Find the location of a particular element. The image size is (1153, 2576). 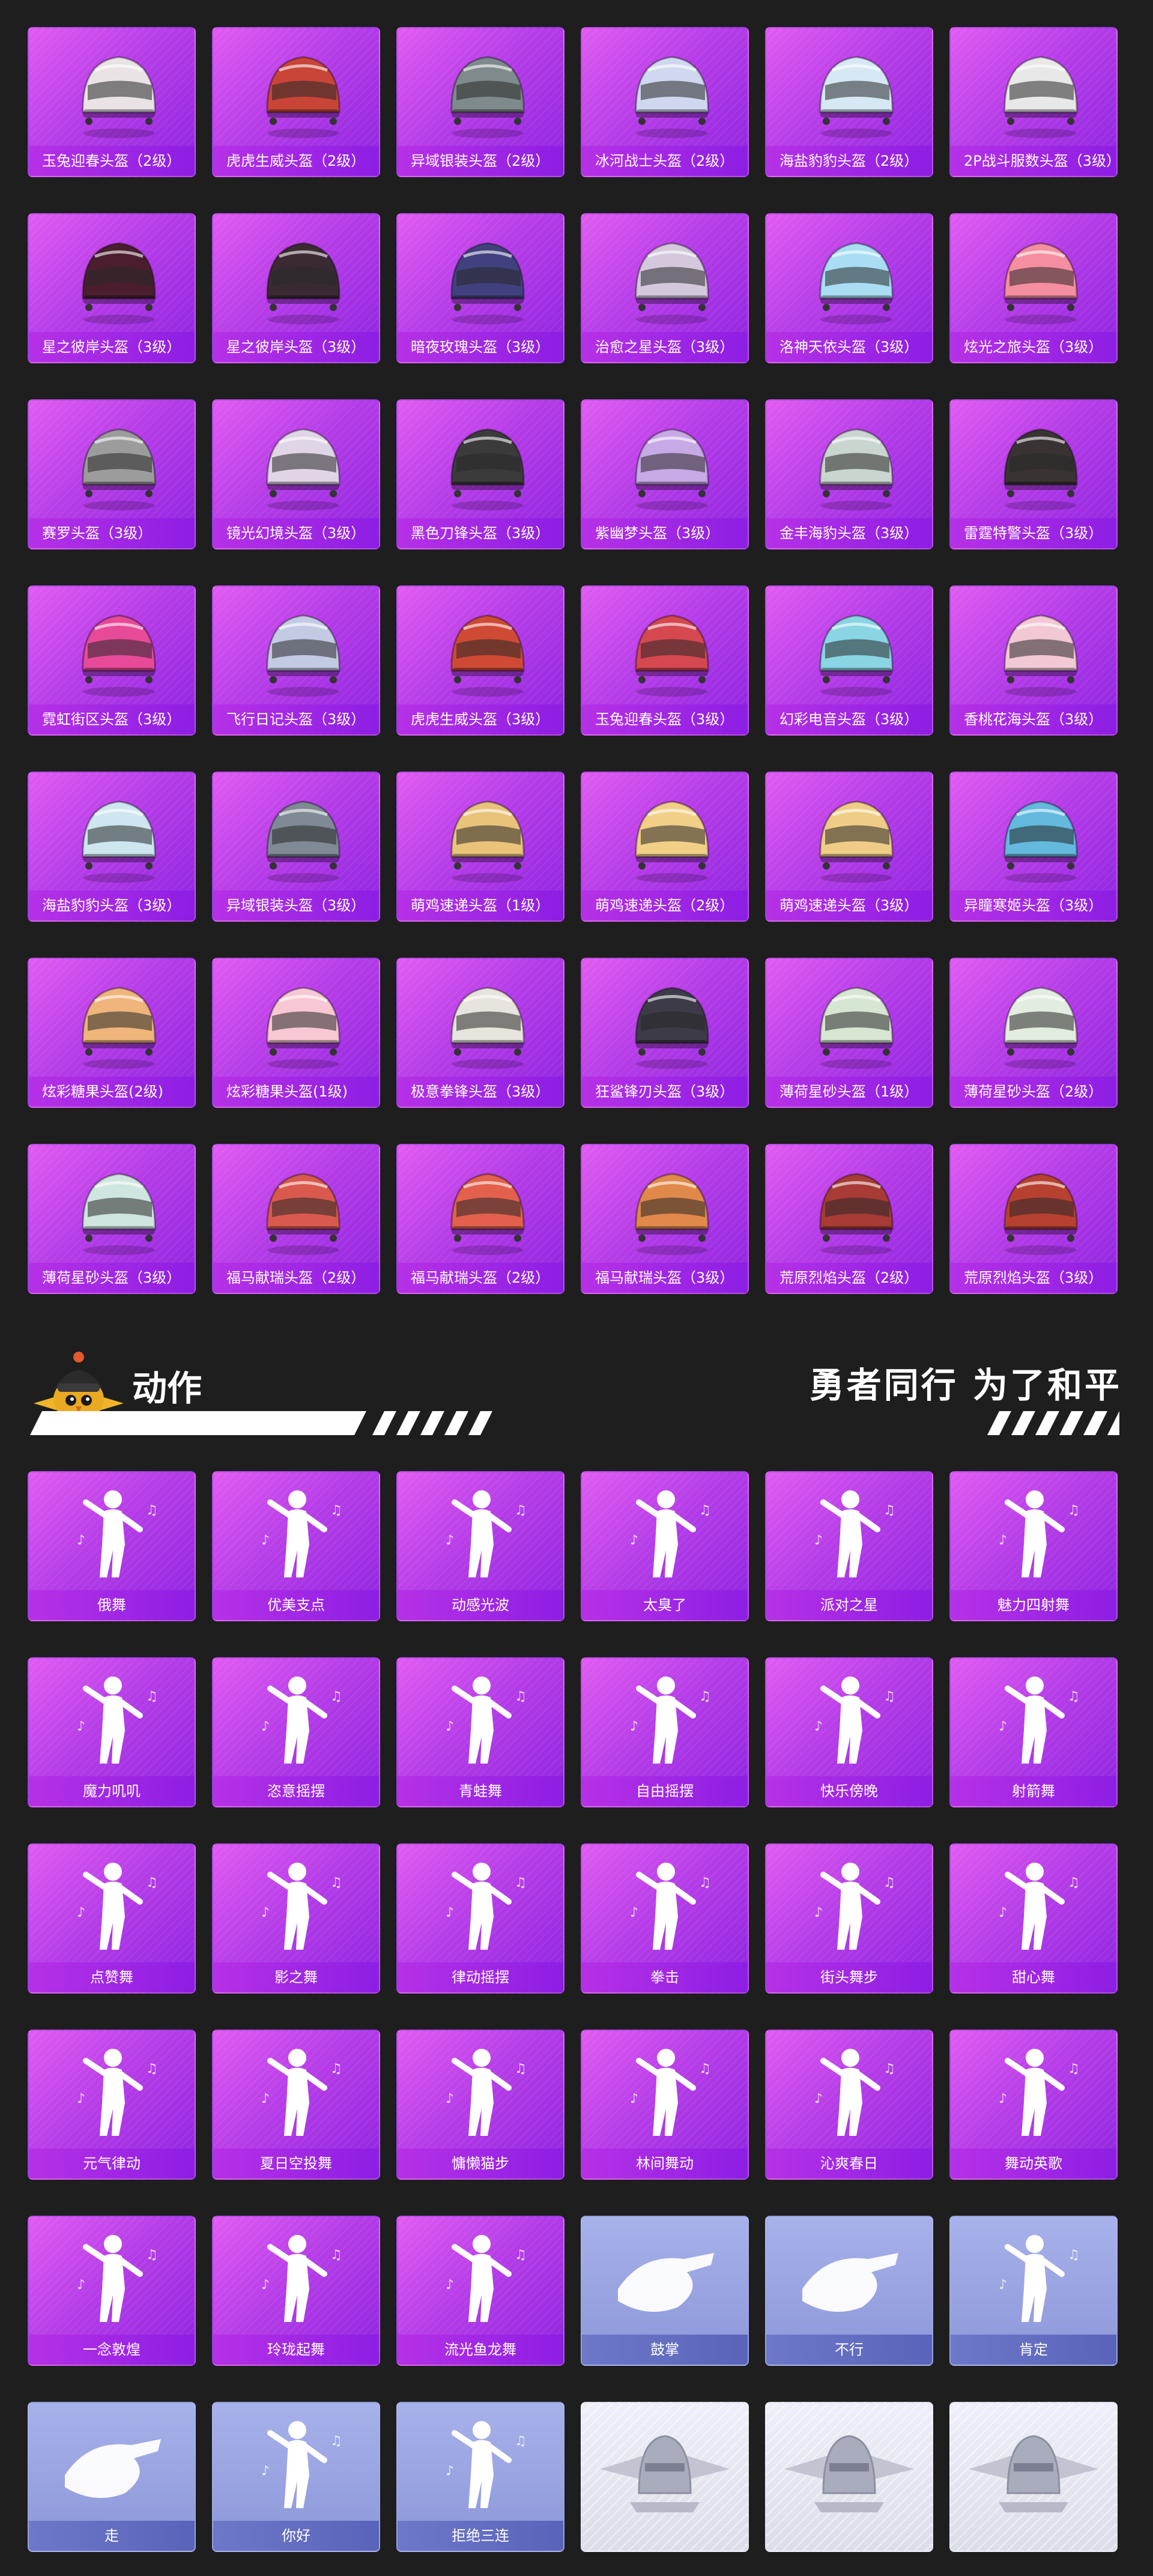

slogan-text: 勇者同行 为了和平 is located at coordinates (965, 1385).